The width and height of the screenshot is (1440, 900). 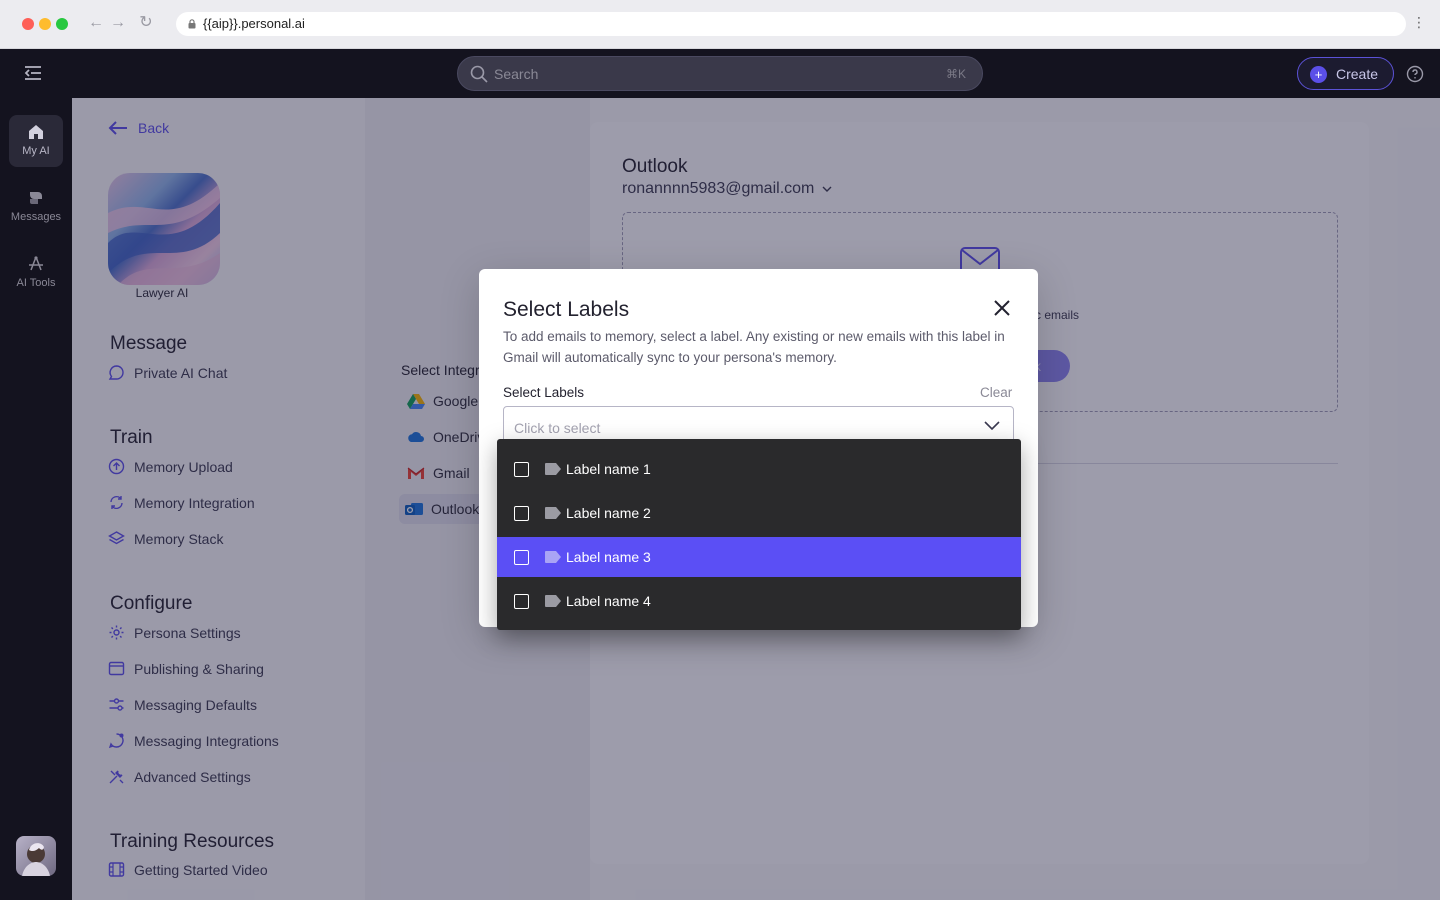 I want to click on browser-chrome: ← → ↻ {{aip}}.personal.ai ⋮, so click(x=720, y=24).